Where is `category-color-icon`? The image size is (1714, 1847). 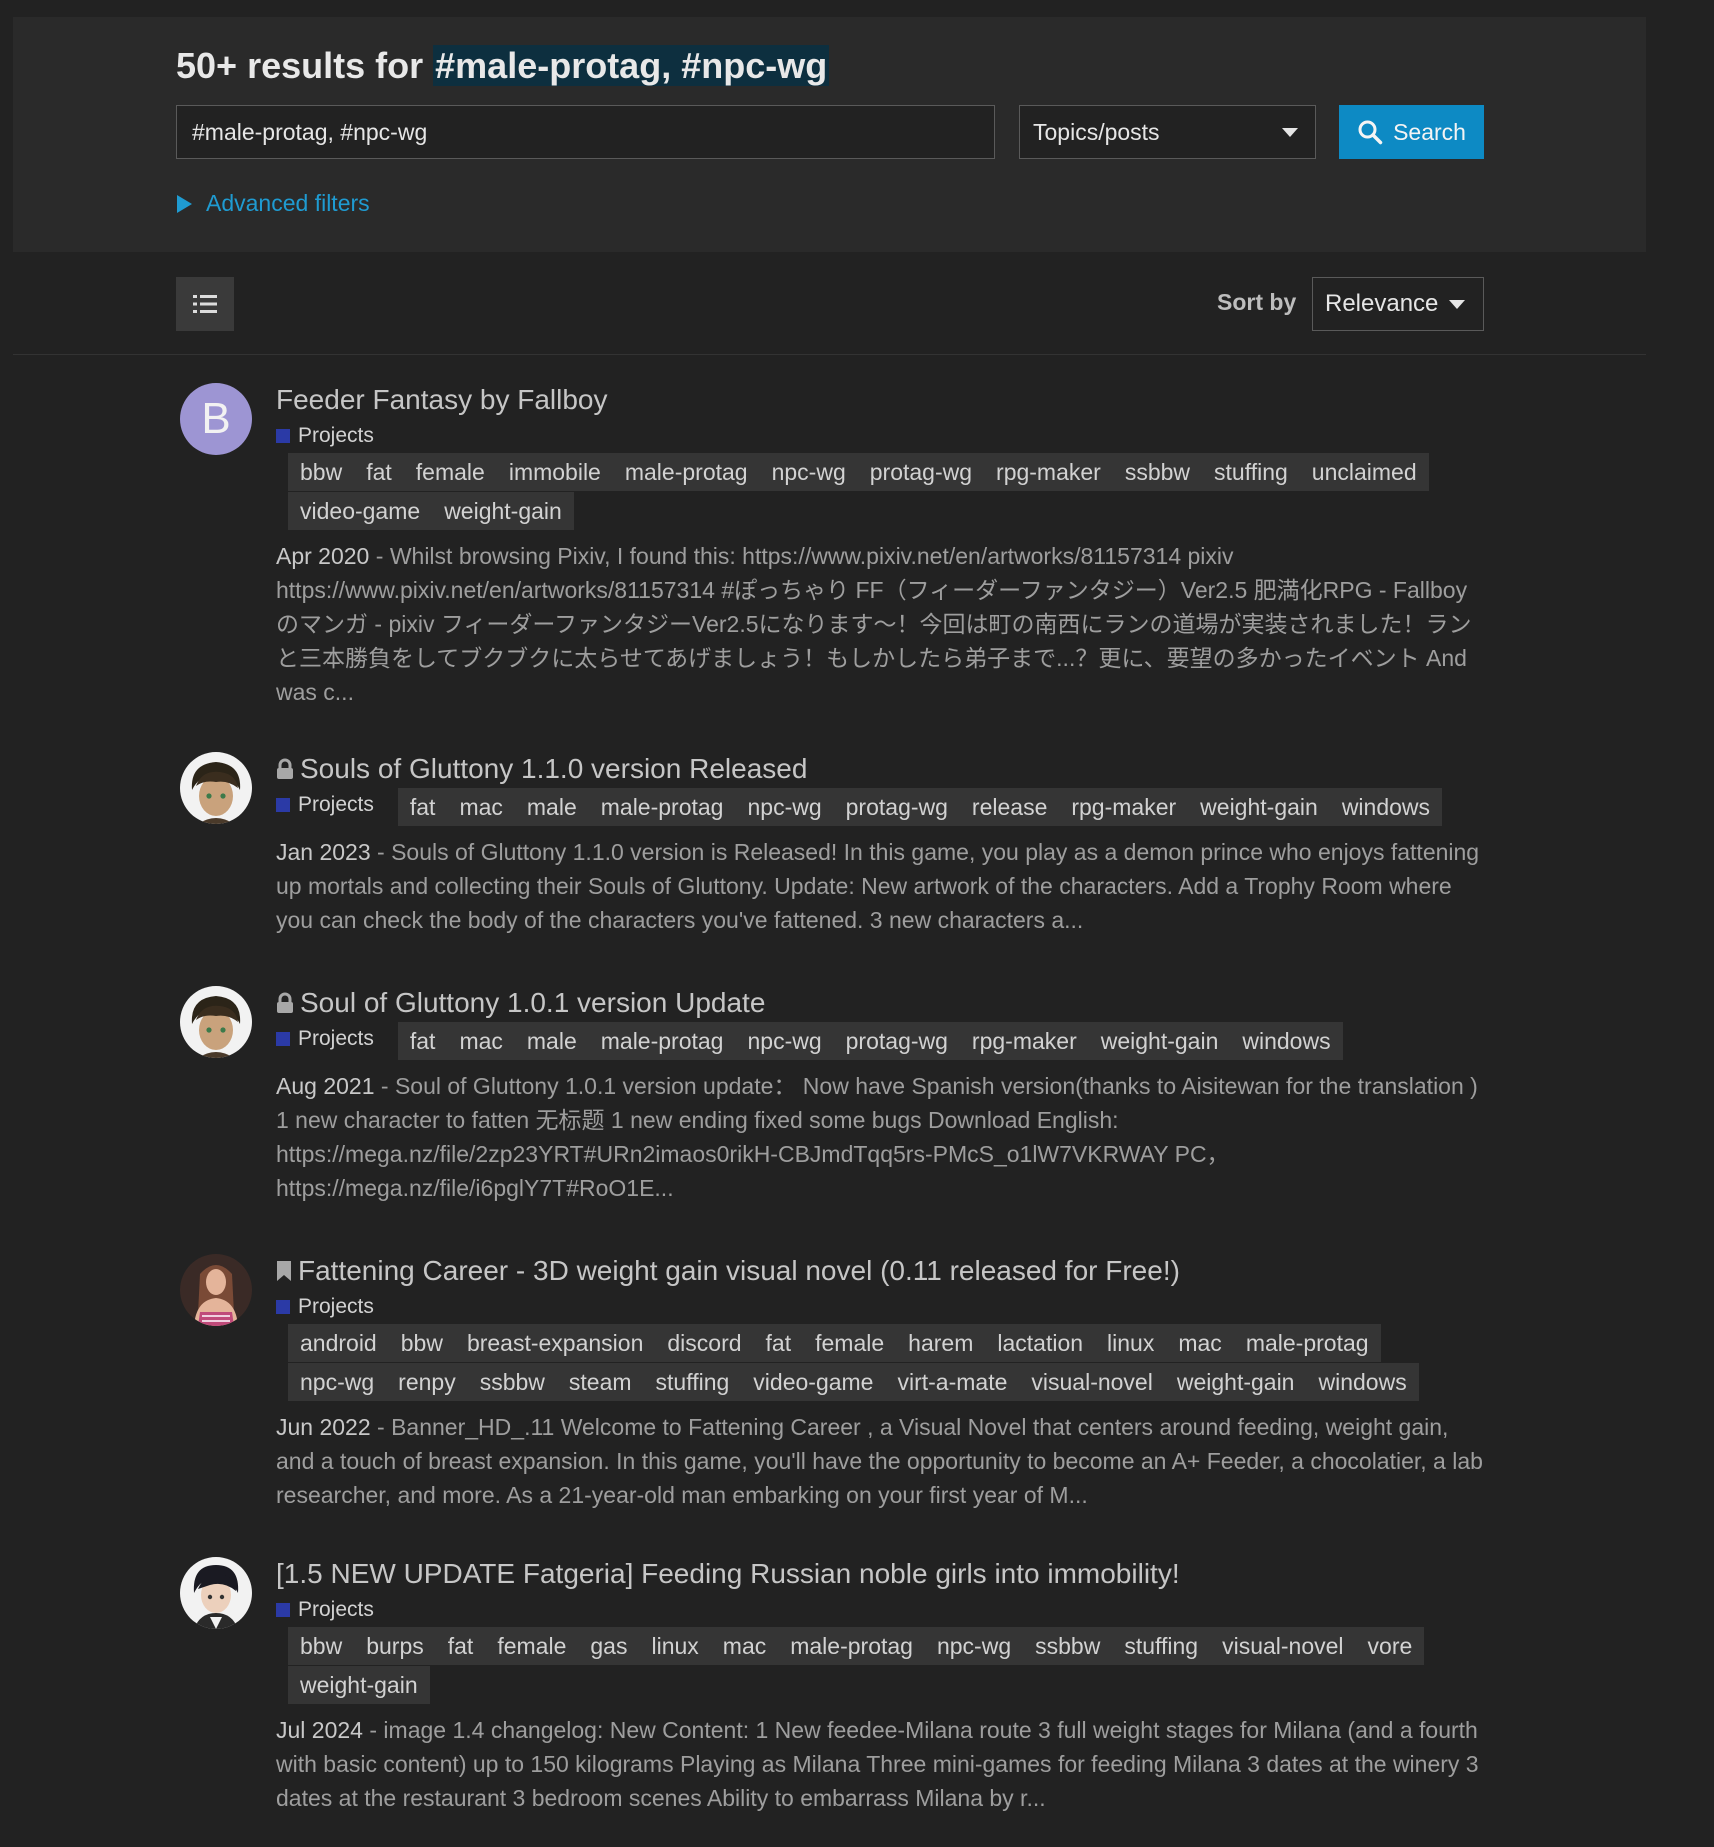 category-color-icon is located at coordinates (283, 1610).